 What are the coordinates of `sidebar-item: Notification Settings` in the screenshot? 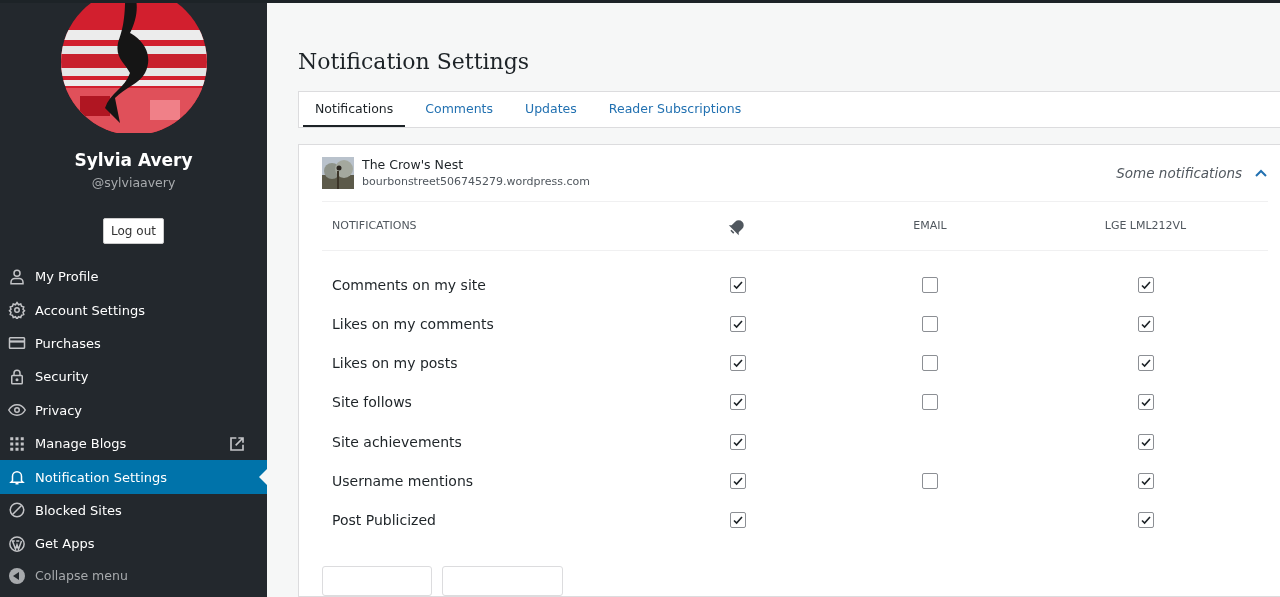 It's located at (133, 477).